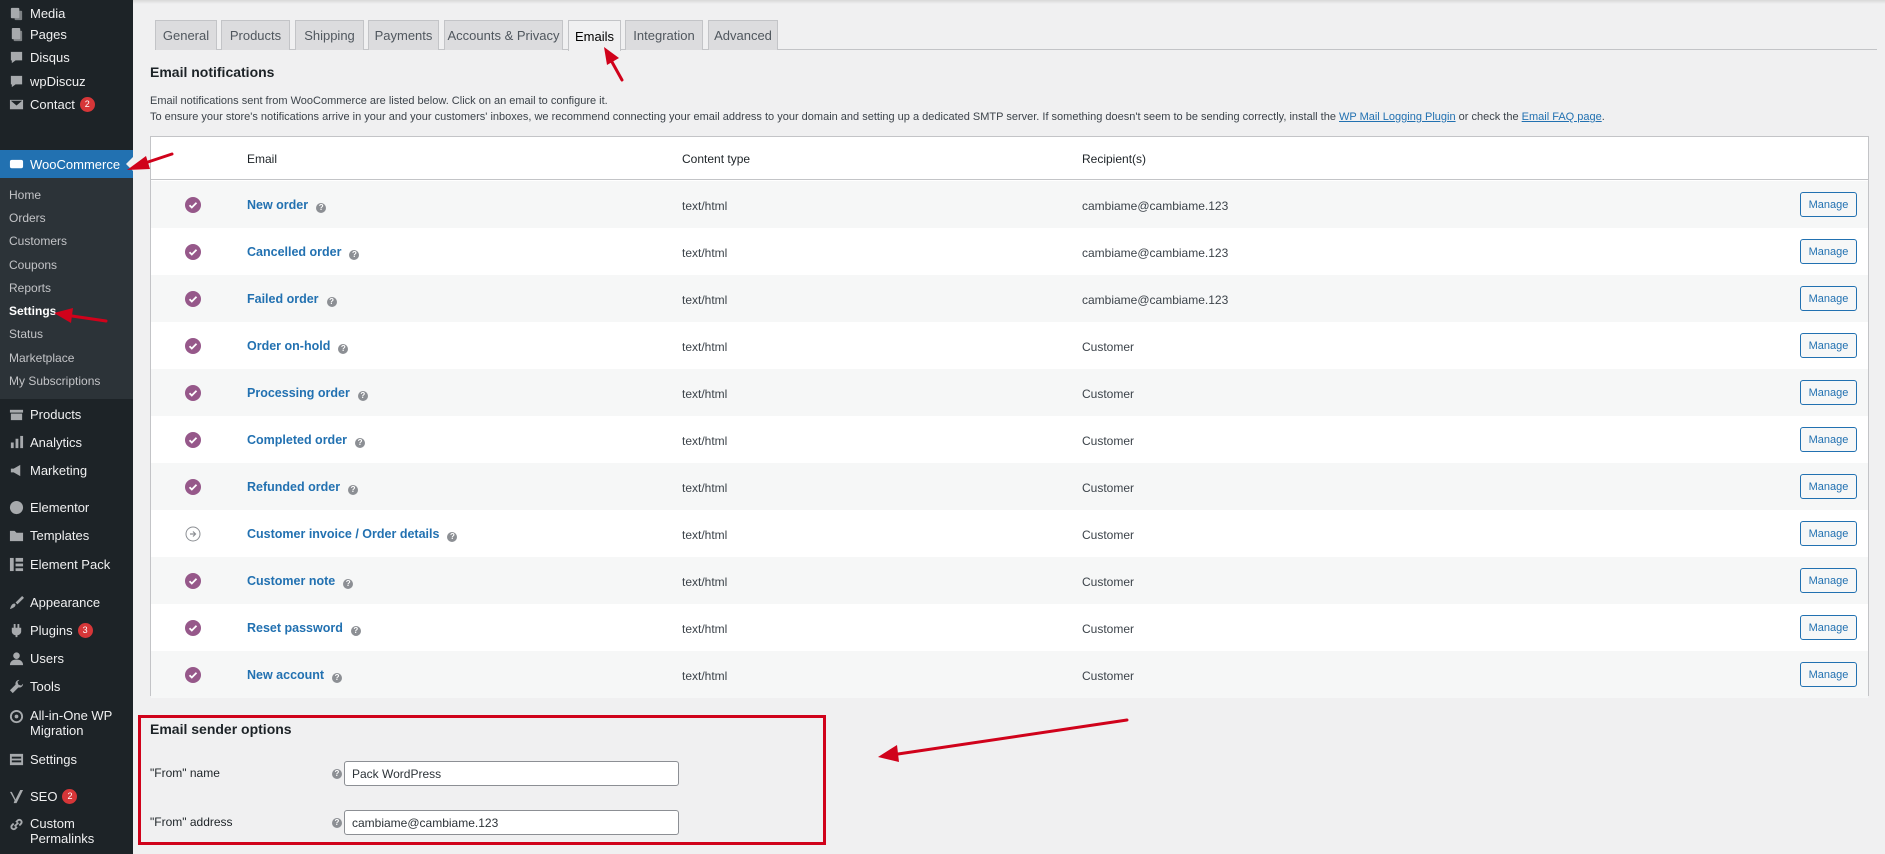 This screenshot has height=854, width=1885. What do you see at coordinates (482, 780) in the screenshot?
I see `highlight-box-annotation` at bounding box center [482, 780].